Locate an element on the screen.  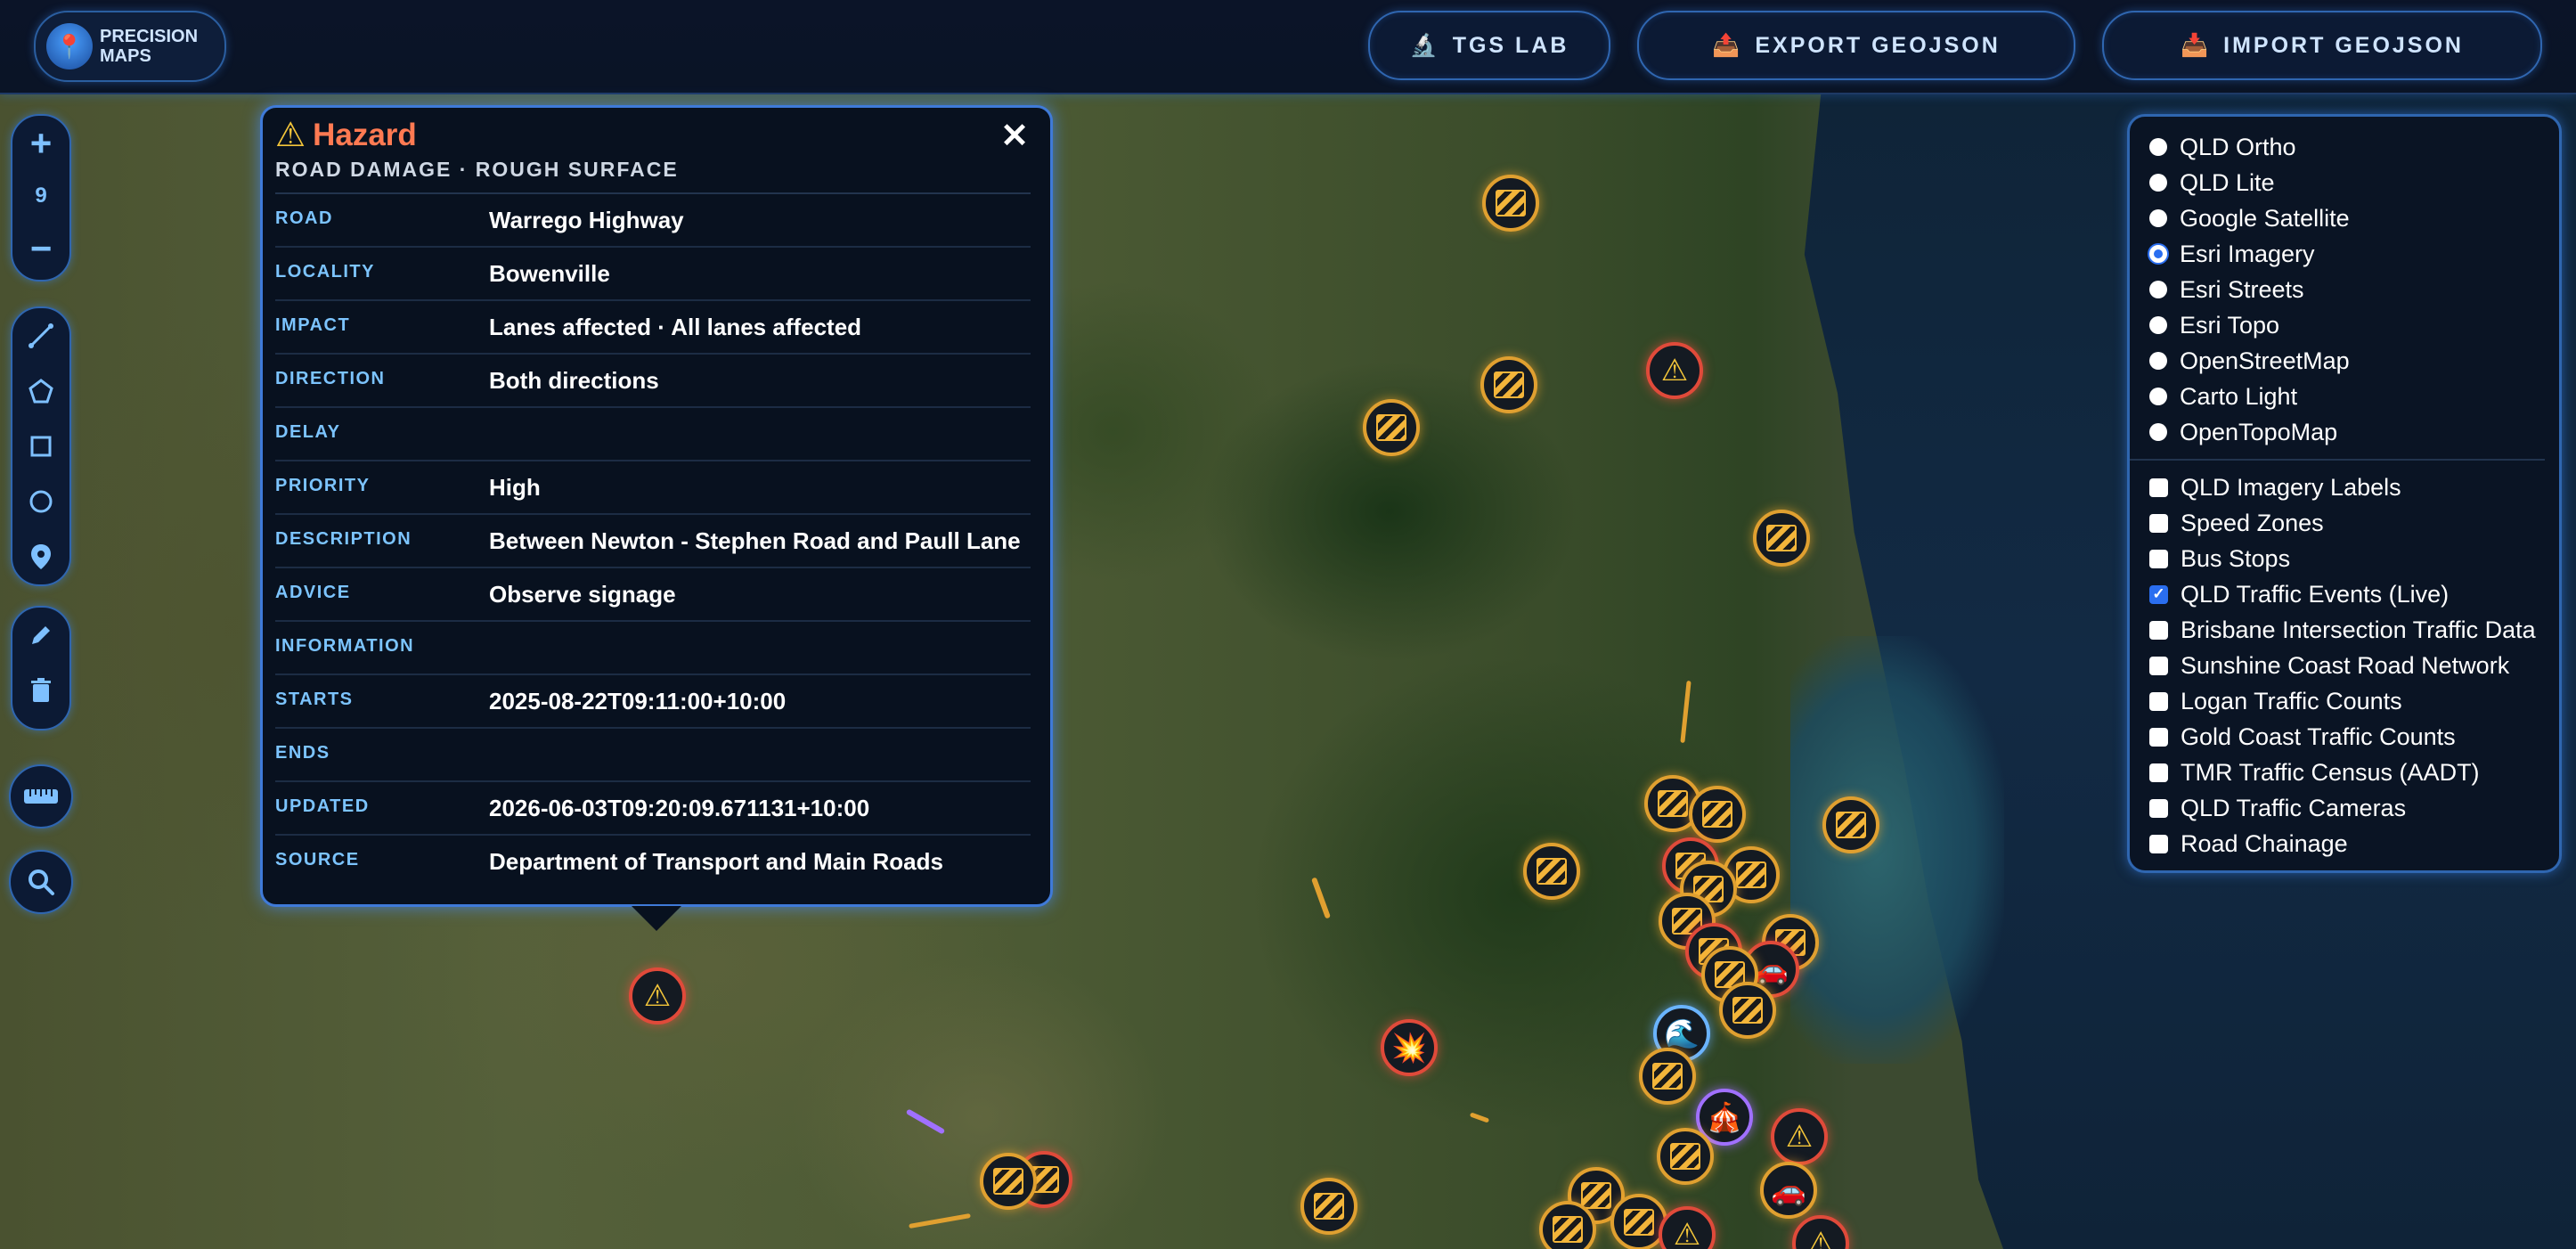
detail-value: 2026-06-03T09:20:09.671131+10:00 is located at coordinates (680, 808).